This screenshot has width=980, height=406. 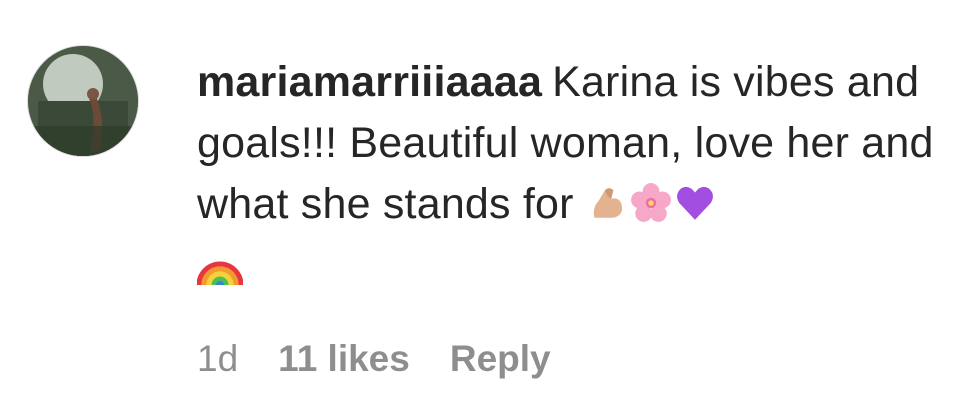 What do you see at coordinates (694, 203) in the screenshot?
I see `purple-heart-icon` at bounding box center [694, 203].